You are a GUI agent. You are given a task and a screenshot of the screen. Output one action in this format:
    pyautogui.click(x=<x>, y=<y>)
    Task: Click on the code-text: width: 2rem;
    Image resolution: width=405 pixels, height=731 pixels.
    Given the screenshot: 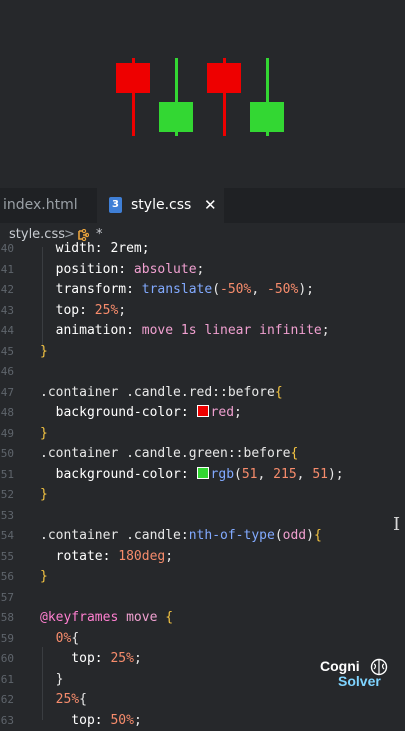 What is the action you would take?
    pyautogui.click(x=95, y=249)
    